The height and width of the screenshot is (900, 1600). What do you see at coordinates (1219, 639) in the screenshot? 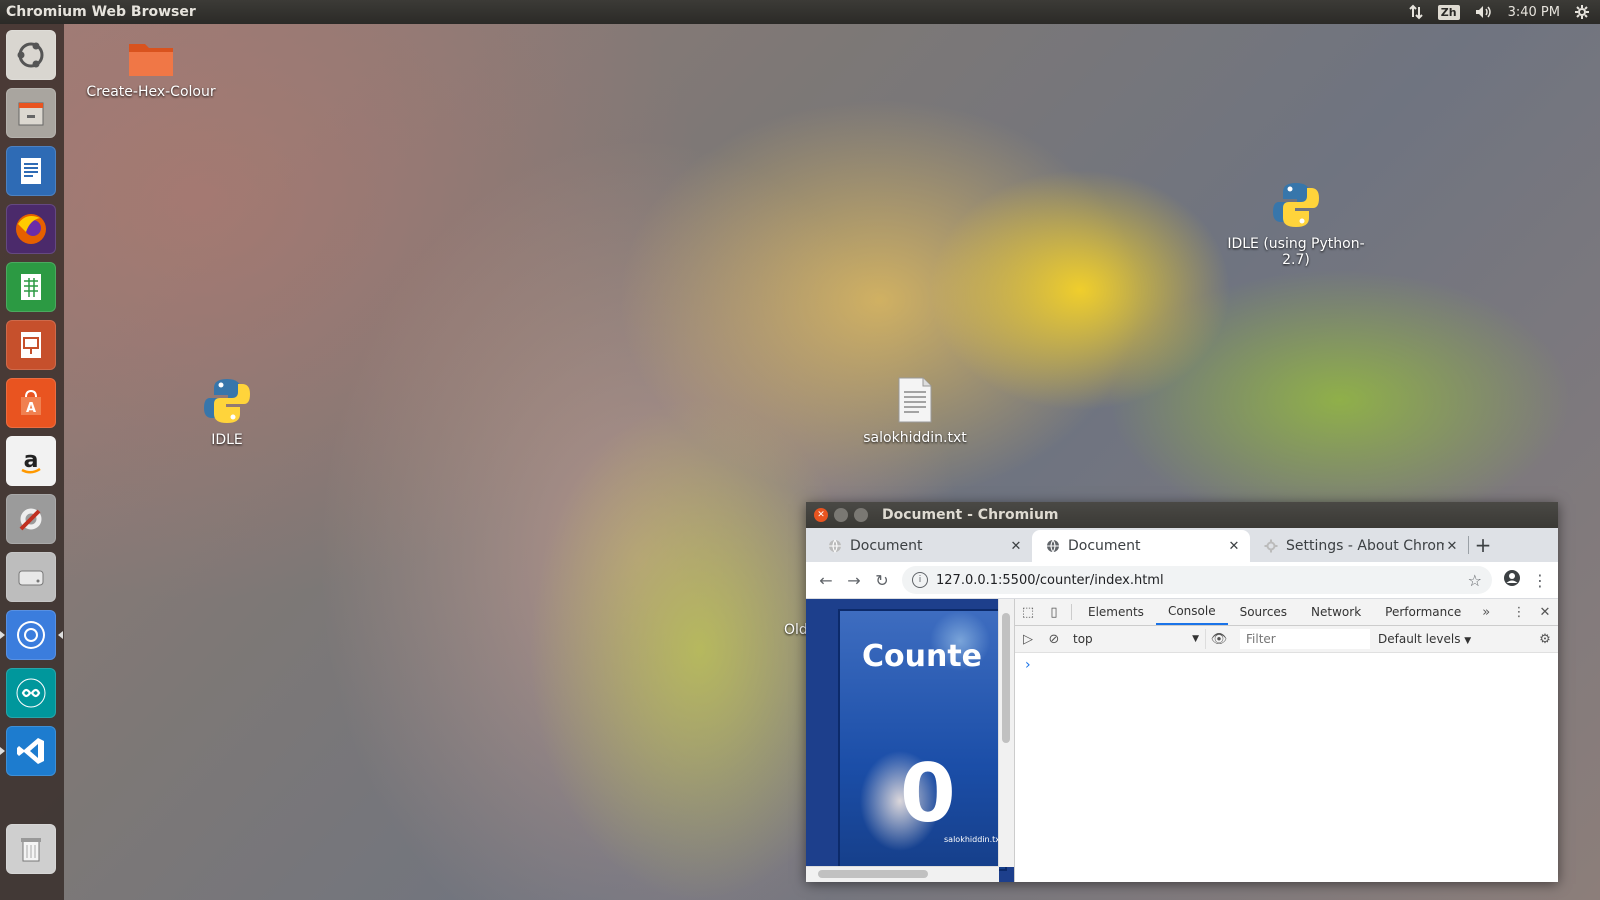
I see `eye-icon: 👁` at bounding box center [1219, 639].